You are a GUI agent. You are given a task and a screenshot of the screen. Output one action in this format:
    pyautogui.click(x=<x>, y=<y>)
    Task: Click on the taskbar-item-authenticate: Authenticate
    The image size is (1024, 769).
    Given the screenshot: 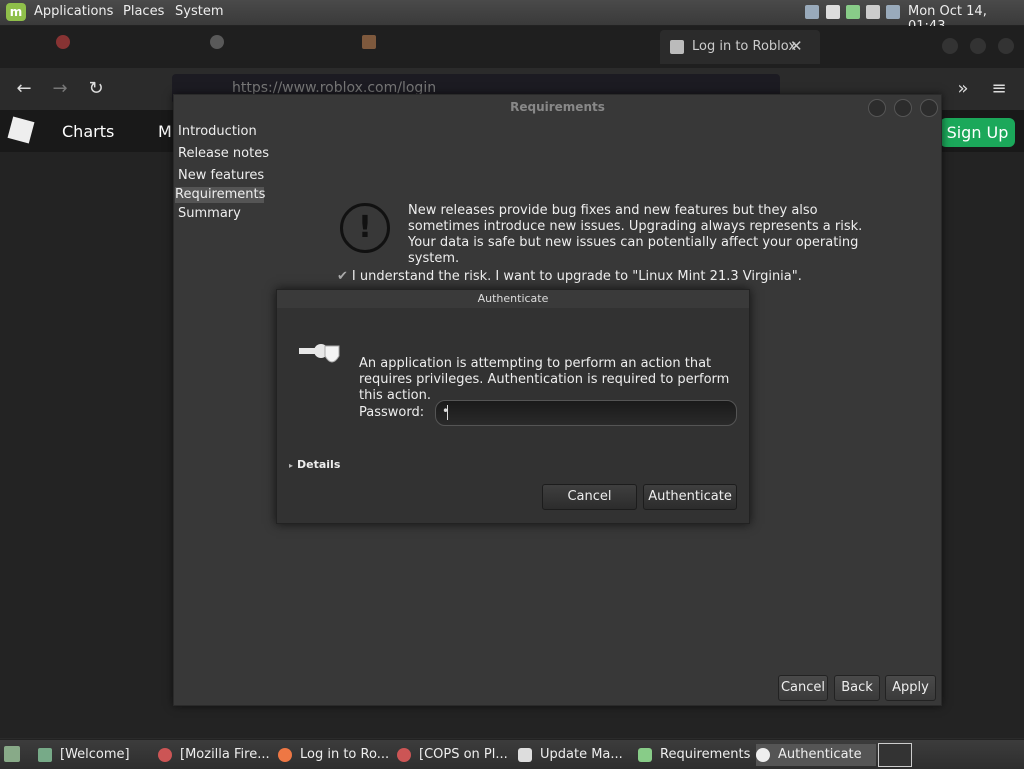 What is the action you would take?
    pyautogui.click(x=816, y=755)
    